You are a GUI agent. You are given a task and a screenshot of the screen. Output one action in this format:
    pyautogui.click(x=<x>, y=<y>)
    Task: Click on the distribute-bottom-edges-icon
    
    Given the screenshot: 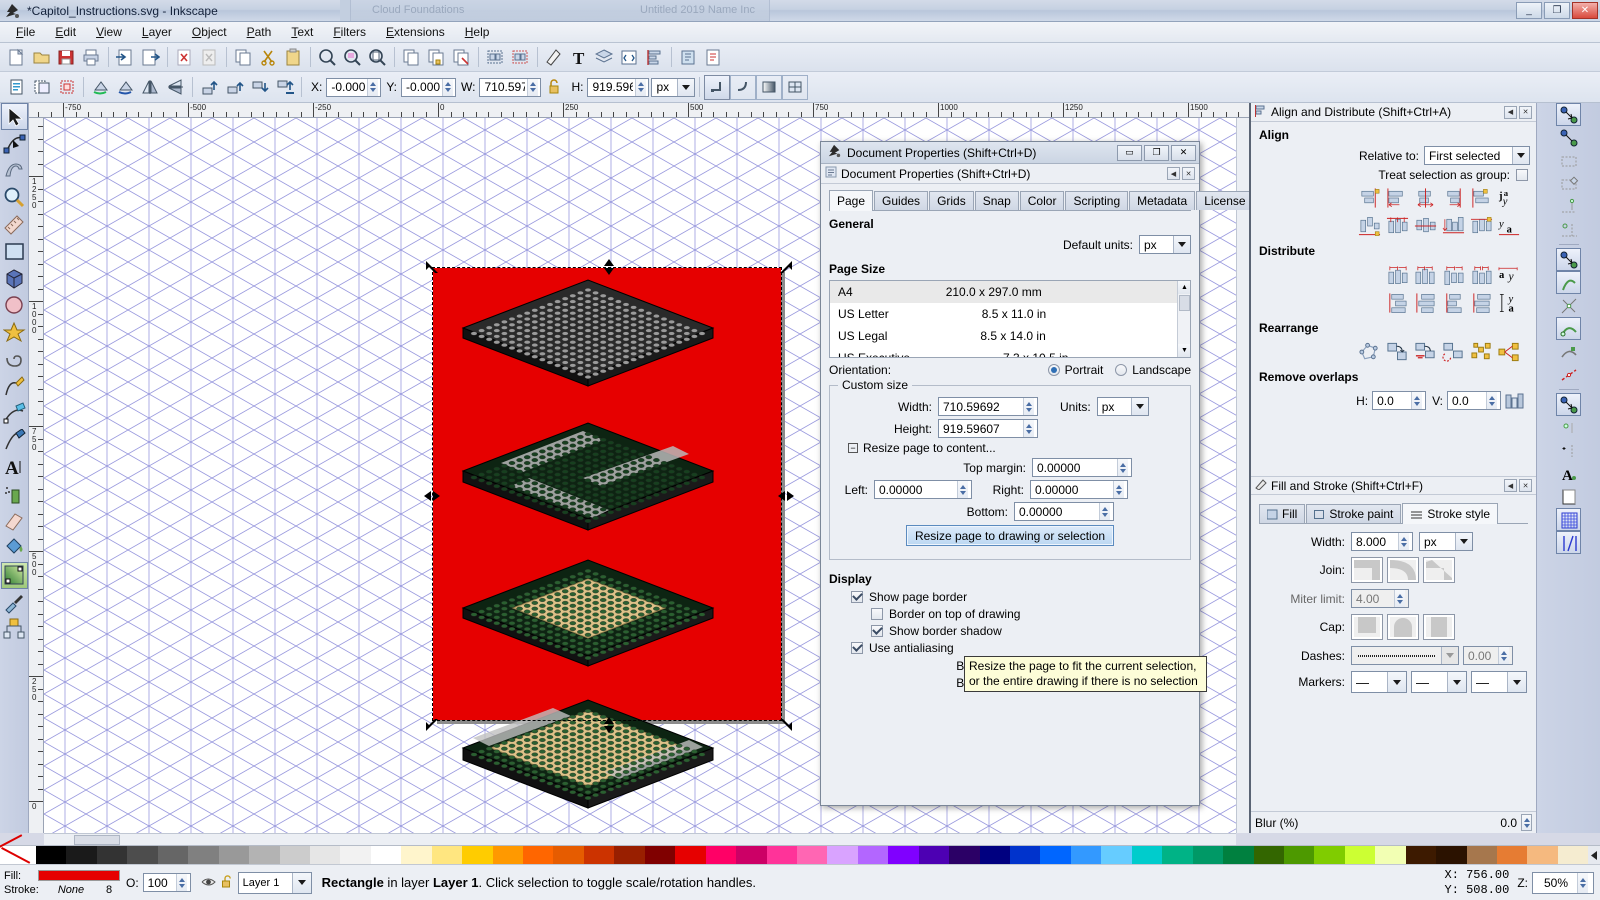 What is the action you would take?
    pyautogui.click(x=1453, y=302)
    